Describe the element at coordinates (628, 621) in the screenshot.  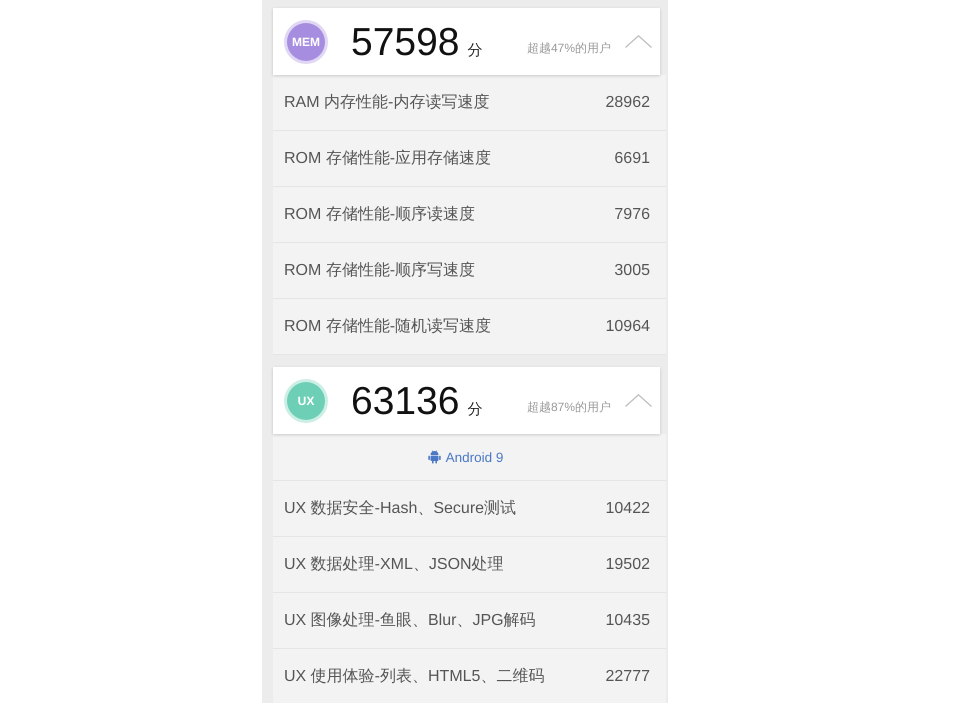
I see `test-score: 10435` at that location.